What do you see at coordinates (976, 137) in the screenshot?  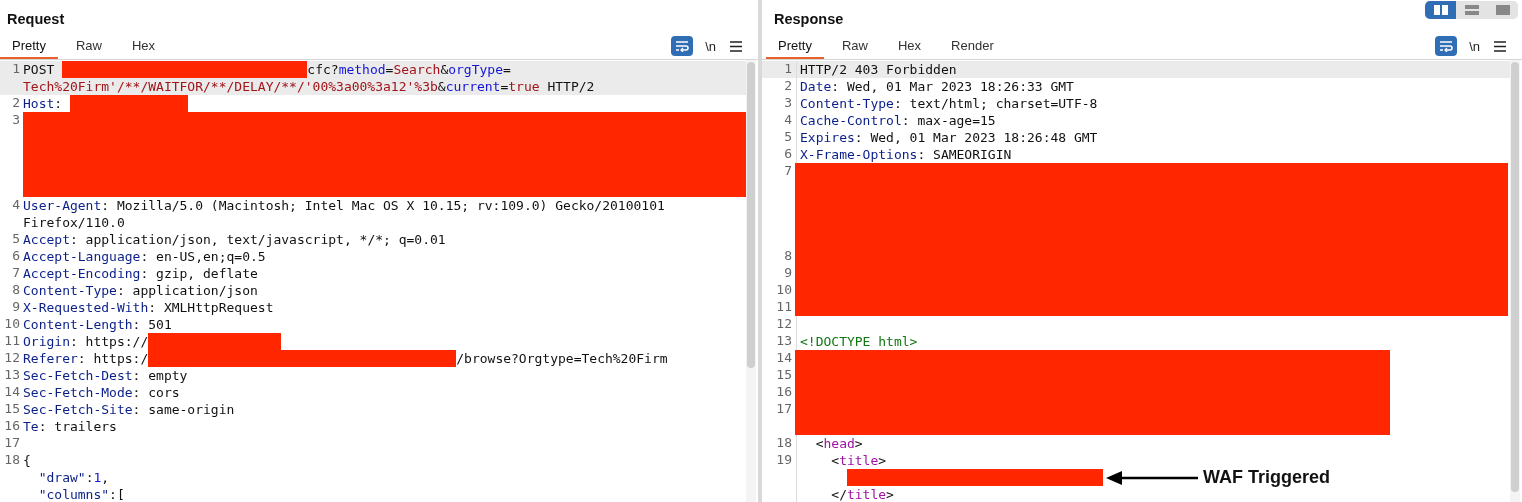 I see `code-token: : Wed, 01 Mar 2023 18:26:48 GMT` at bounding box center [976, 137].